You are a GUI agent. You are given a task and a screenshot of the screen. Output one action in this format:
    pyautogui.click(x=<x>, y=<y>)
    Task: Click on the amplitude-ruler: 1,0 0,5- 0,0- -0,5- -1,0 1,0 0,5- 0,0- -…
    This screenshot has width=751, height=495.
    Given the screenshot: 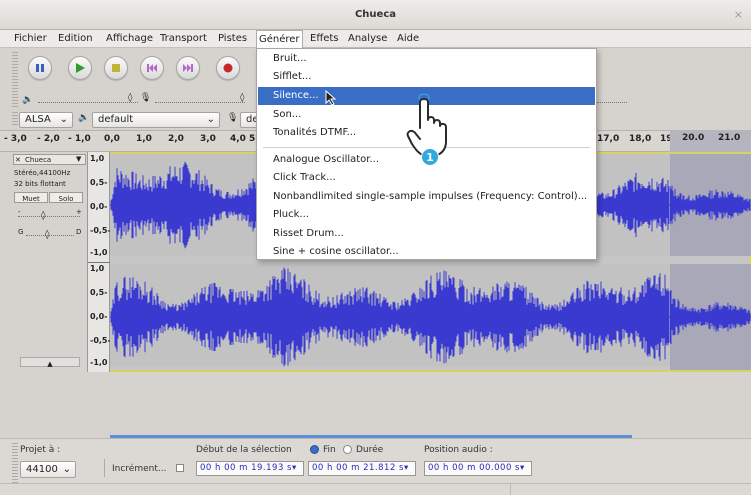 What is the action you would take?
    pyautogui.click(x=99, y=262)
    